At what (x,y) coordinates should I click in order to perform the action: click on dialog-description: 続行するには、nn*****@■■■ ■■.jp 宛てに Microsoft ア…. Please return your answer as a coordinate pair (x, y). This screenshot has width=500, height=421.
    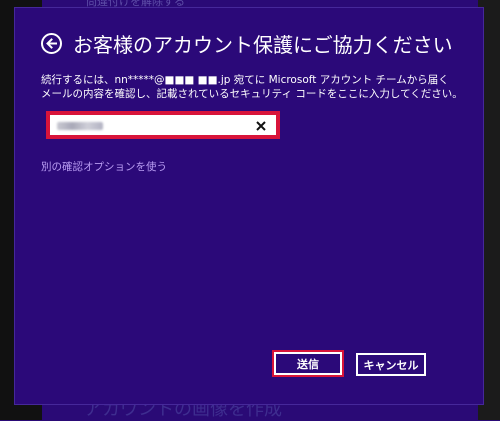
    Looking at the image, I should click on (256, 87).